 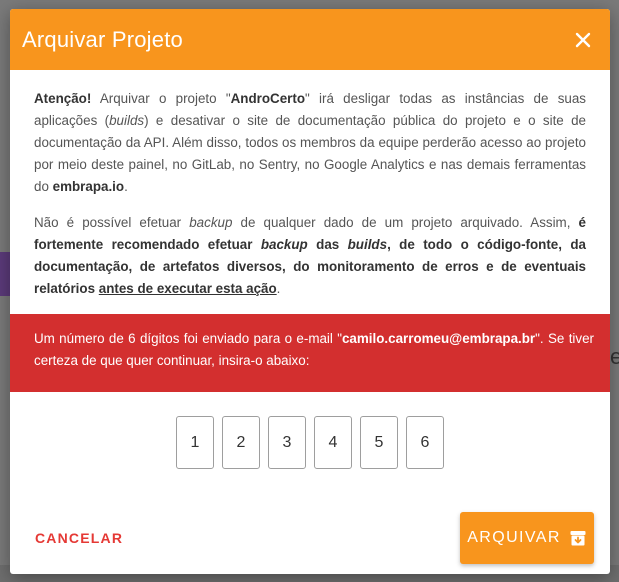 I want to click on close-button, so click(x=583, y=40).